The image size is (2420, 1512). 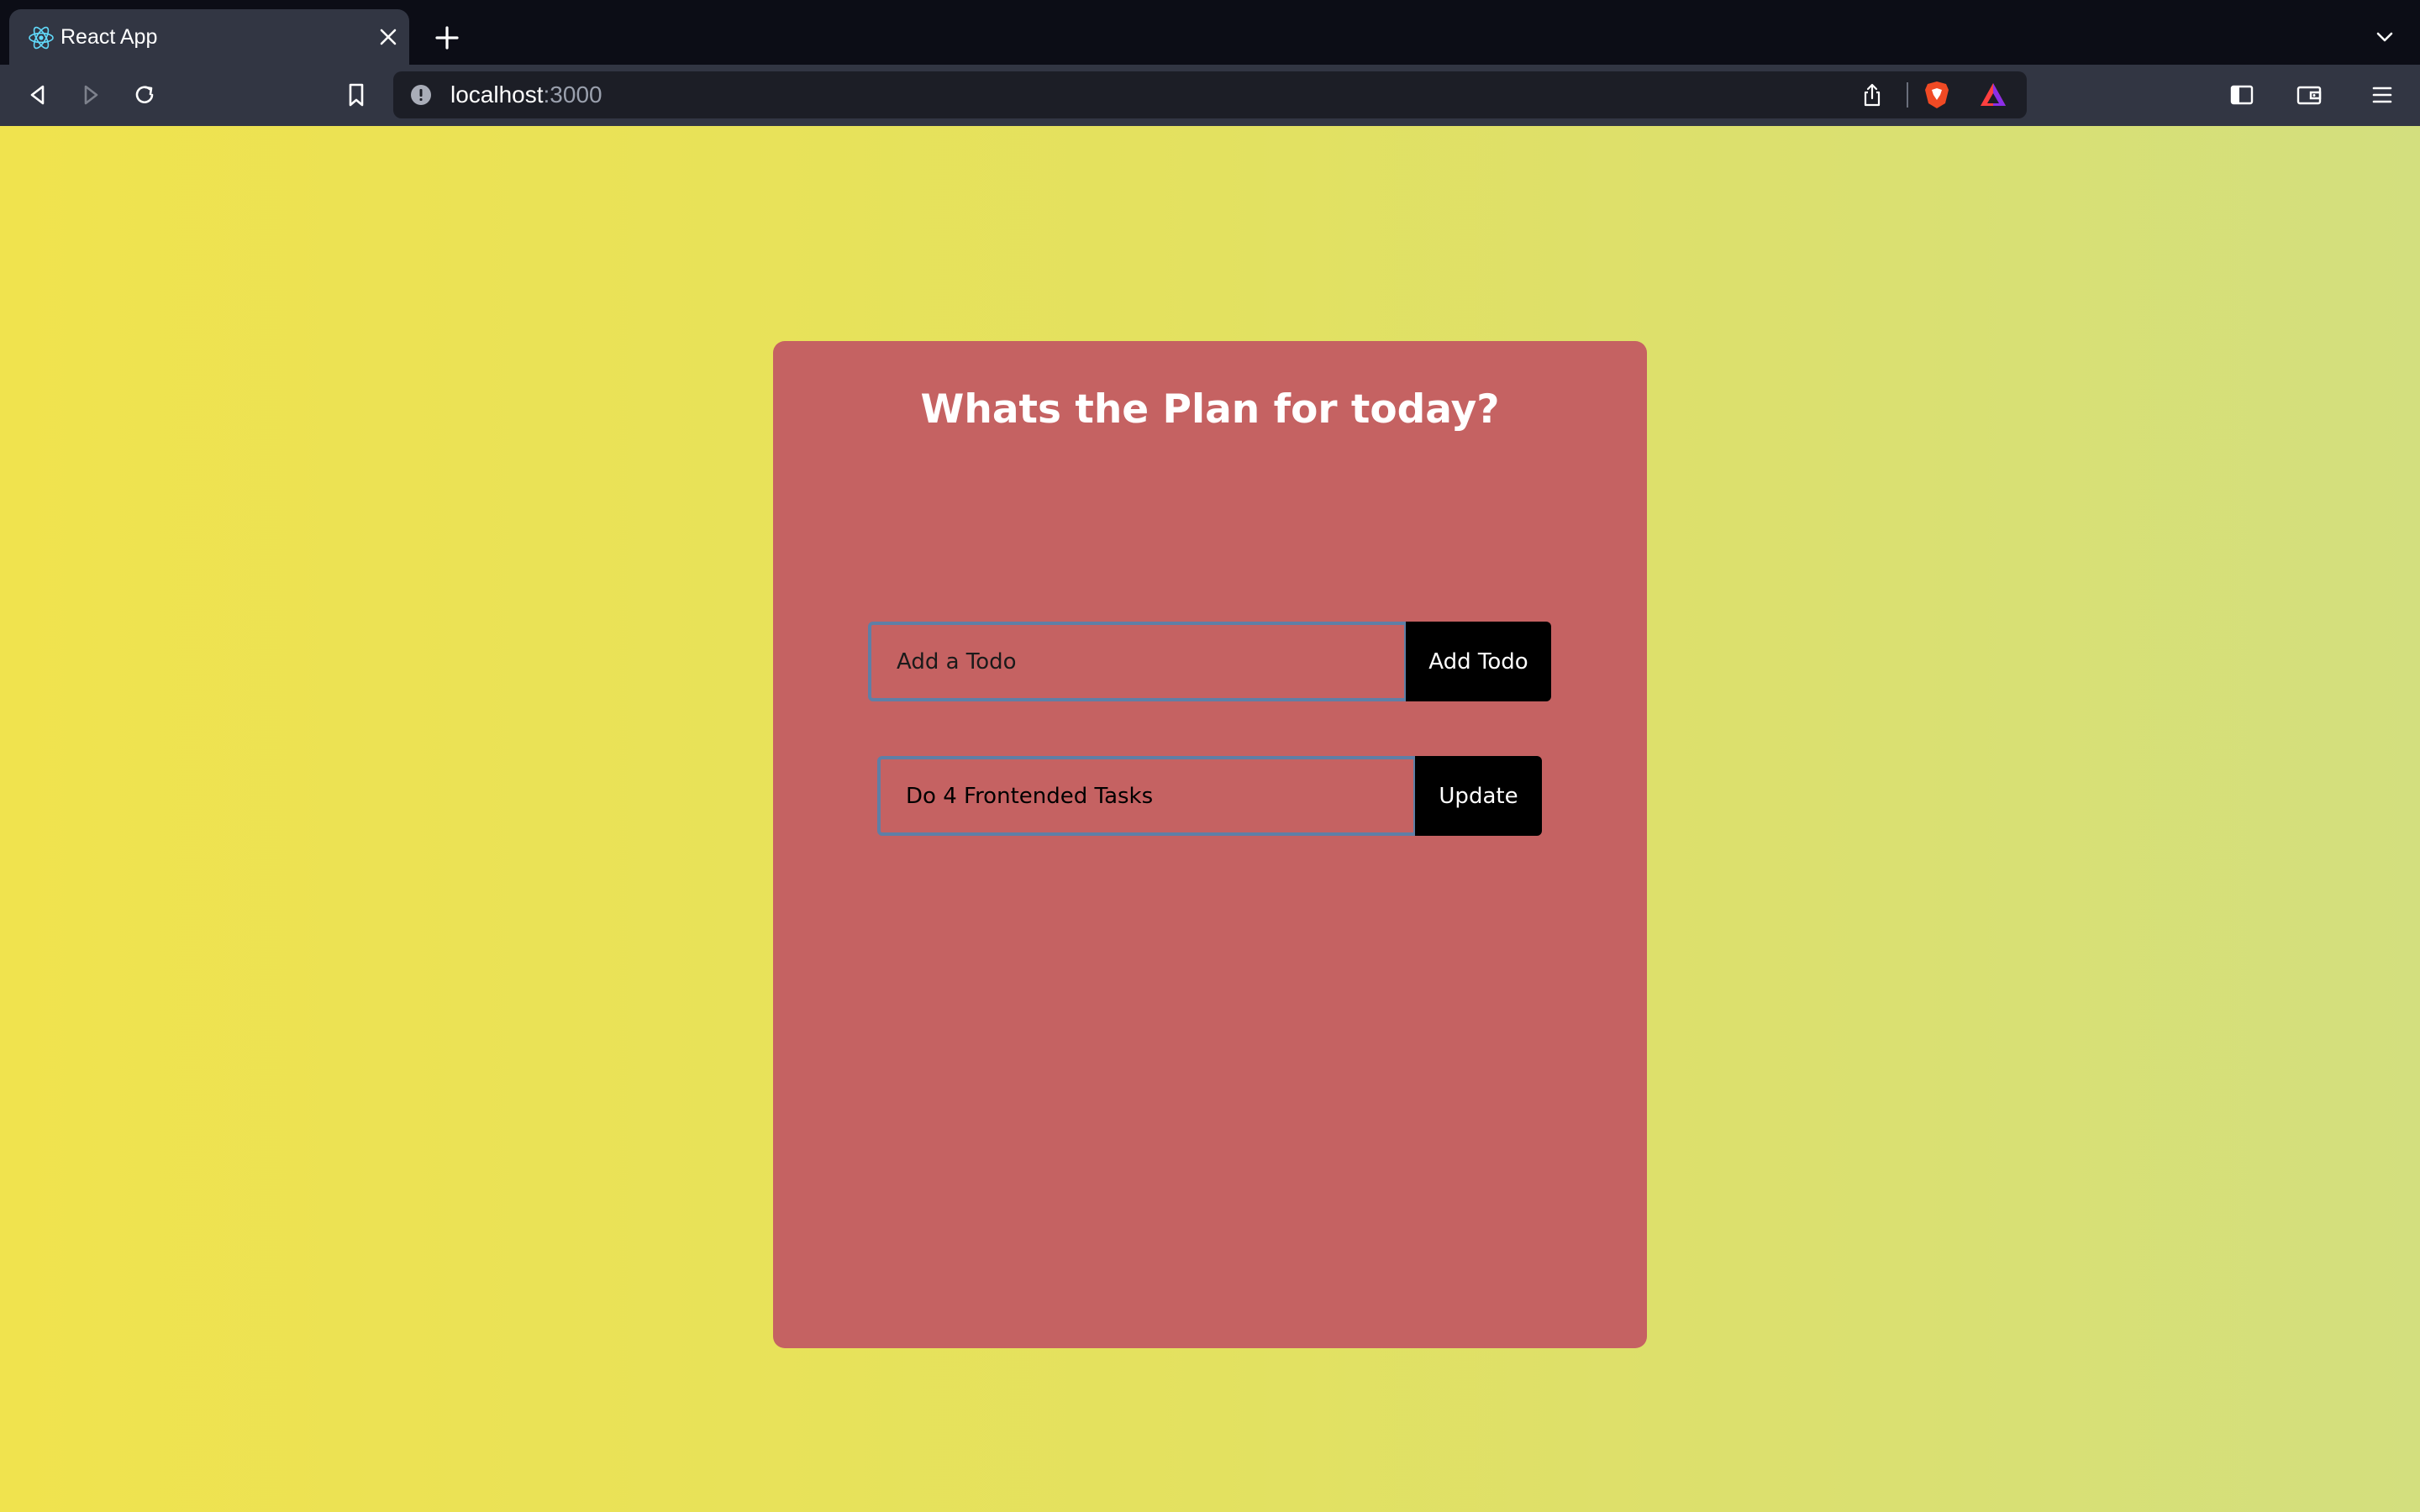 I want to click on add-todo-button: Add Todo, so click(x=1478, y=661).